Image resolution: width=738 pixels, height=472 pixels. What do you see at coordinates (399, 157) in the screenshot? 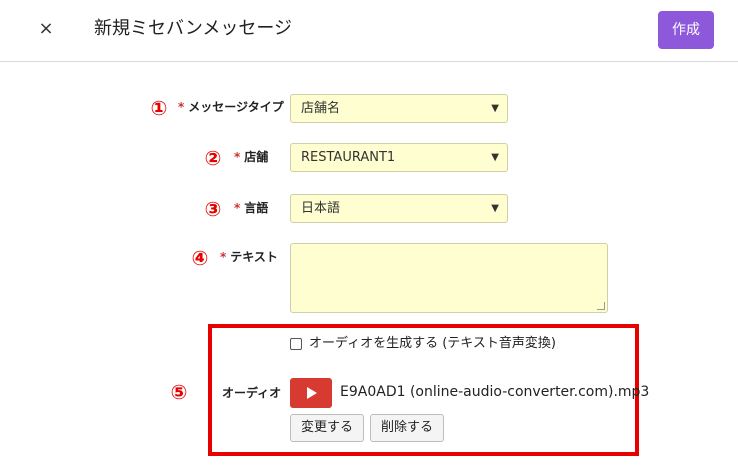
I see `store-select: RESTAURANT1 ▼` at bounding box center [399, 157].